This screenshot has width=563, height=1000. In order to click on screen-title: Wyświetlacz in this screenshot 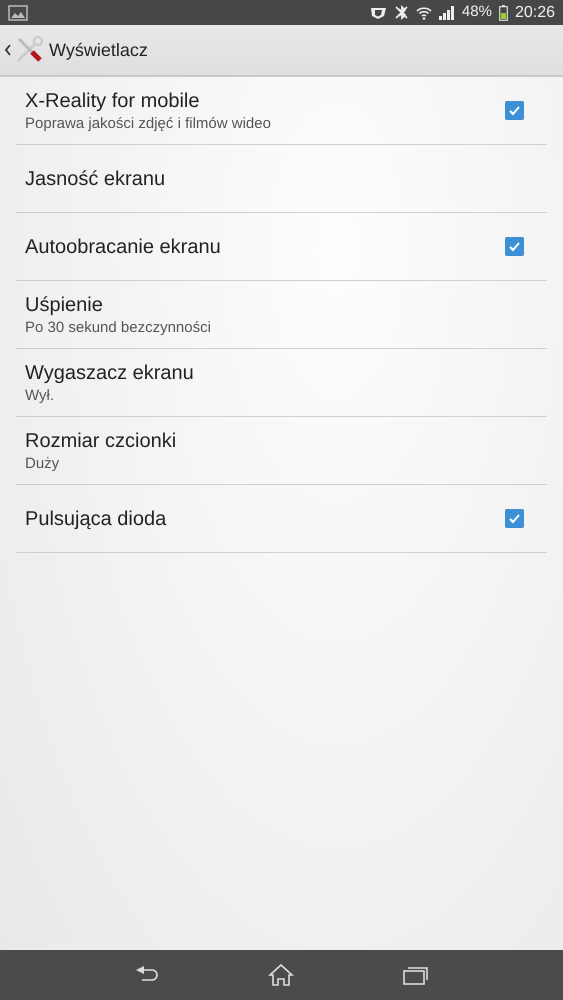, I will do `click(98, 50)`.